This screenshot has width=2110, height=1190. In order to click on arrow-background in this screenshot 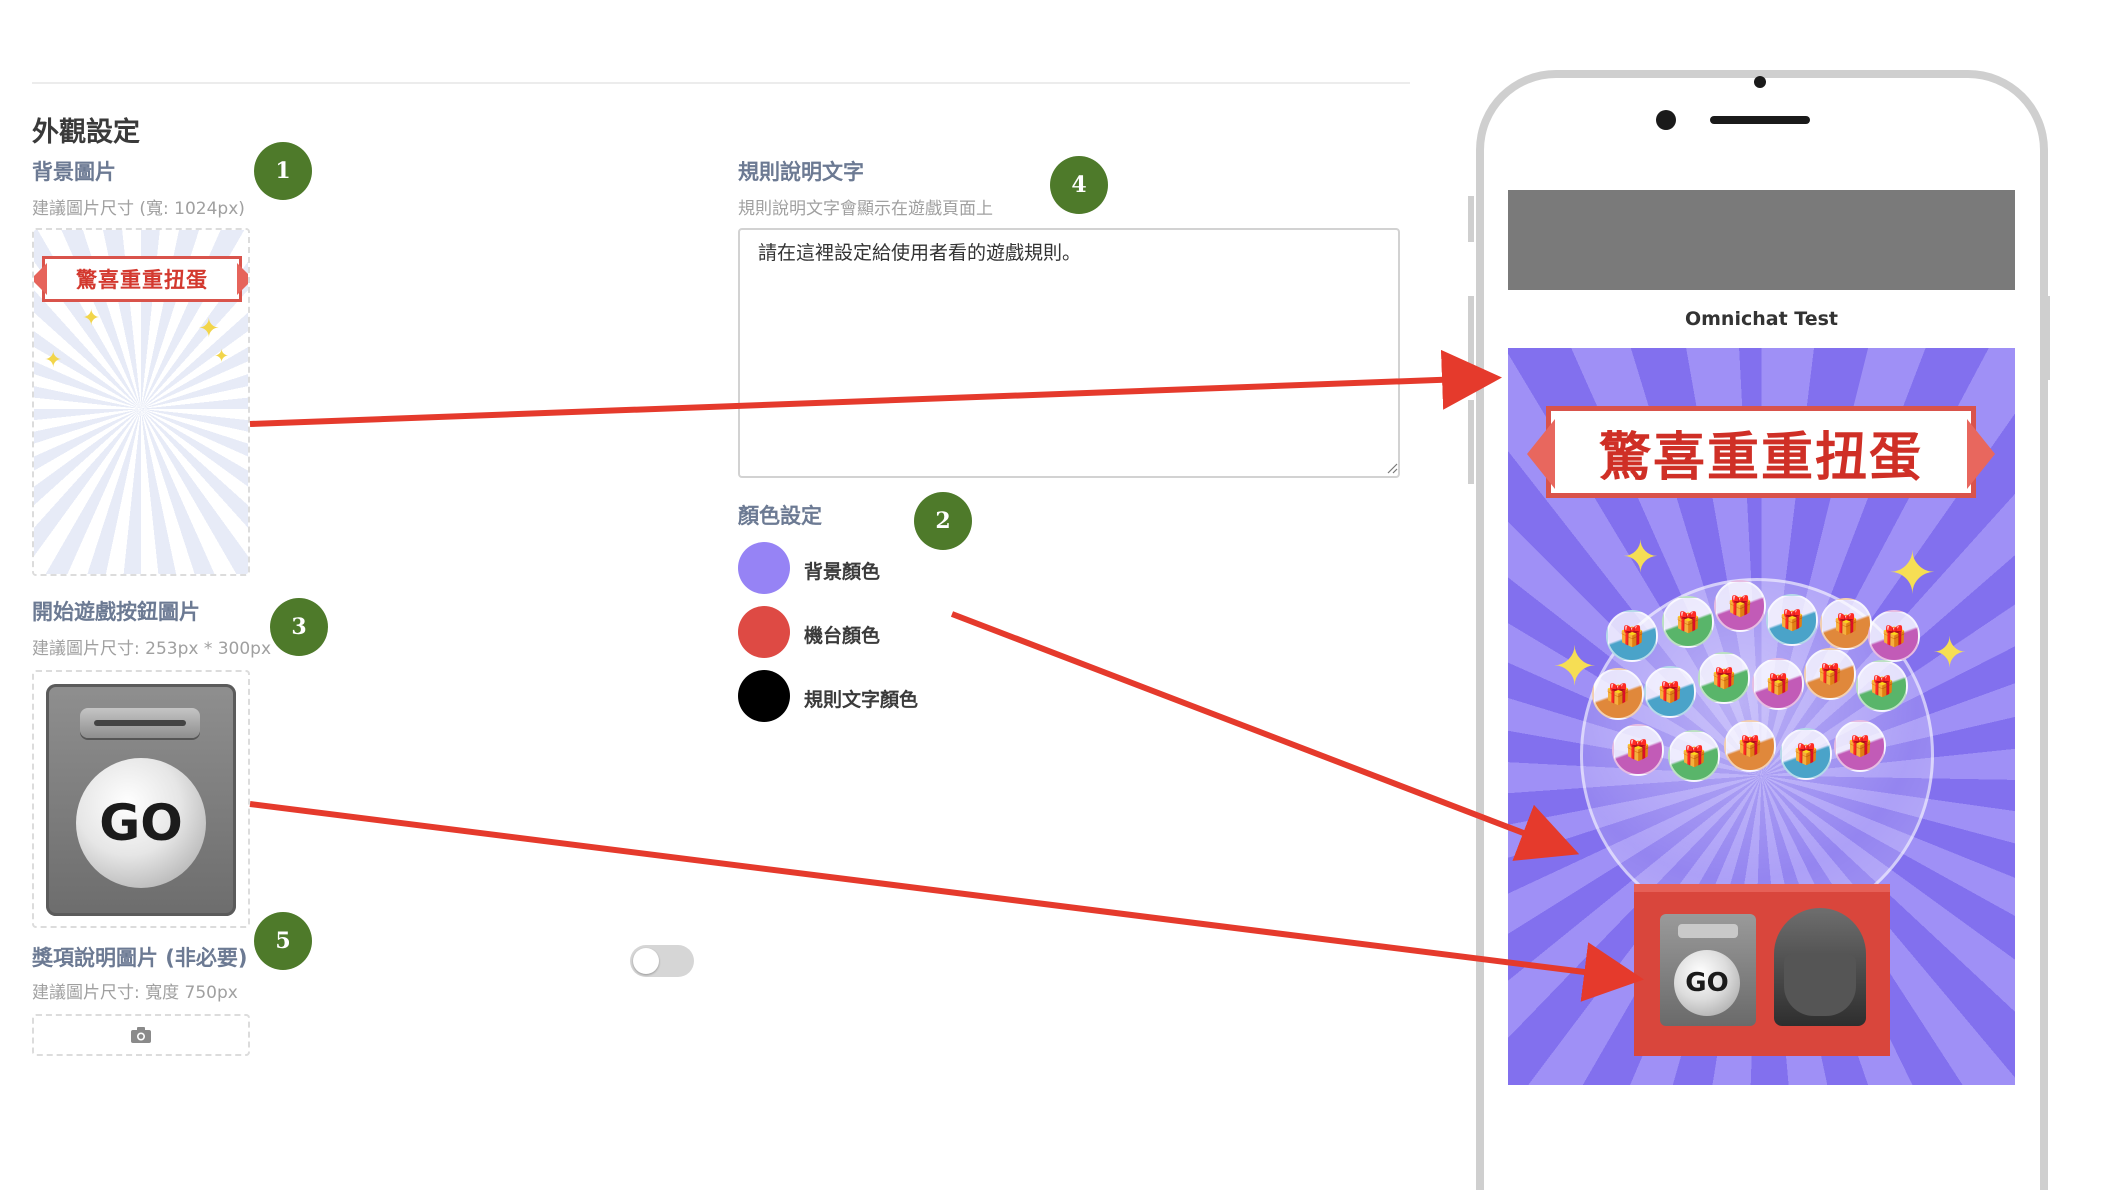, I will do `click(875, 388)`.